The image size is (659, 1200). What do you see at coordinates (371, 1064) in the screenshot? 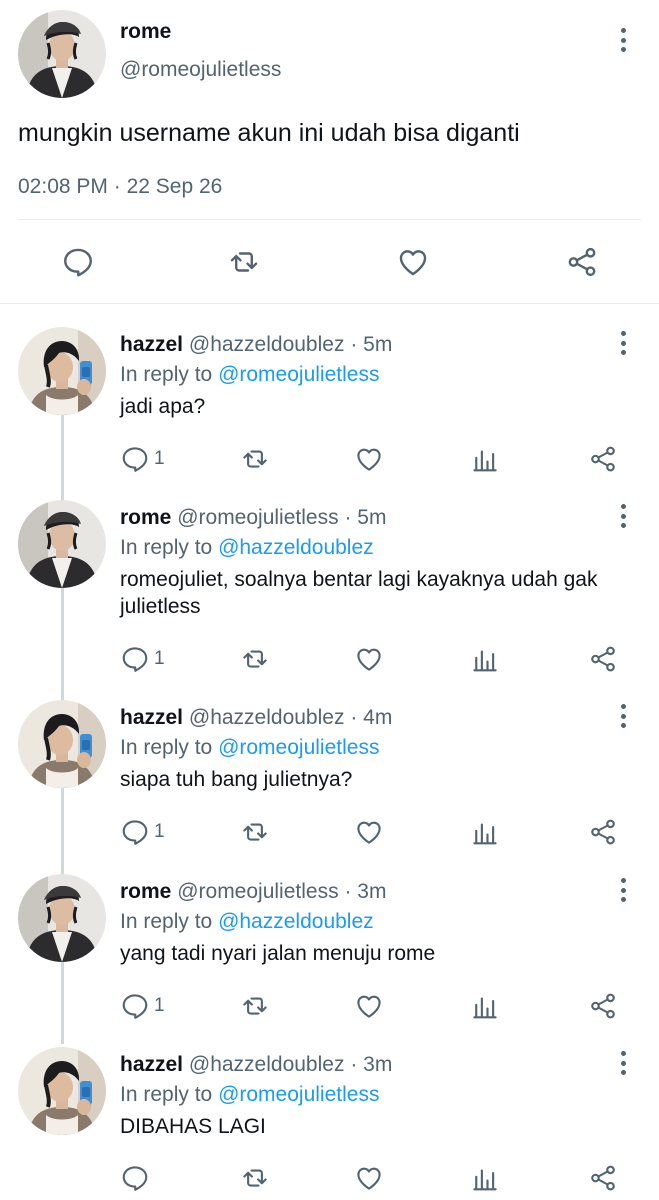
I see `reply-age: · 3m` at bounding box center [371, 1064].